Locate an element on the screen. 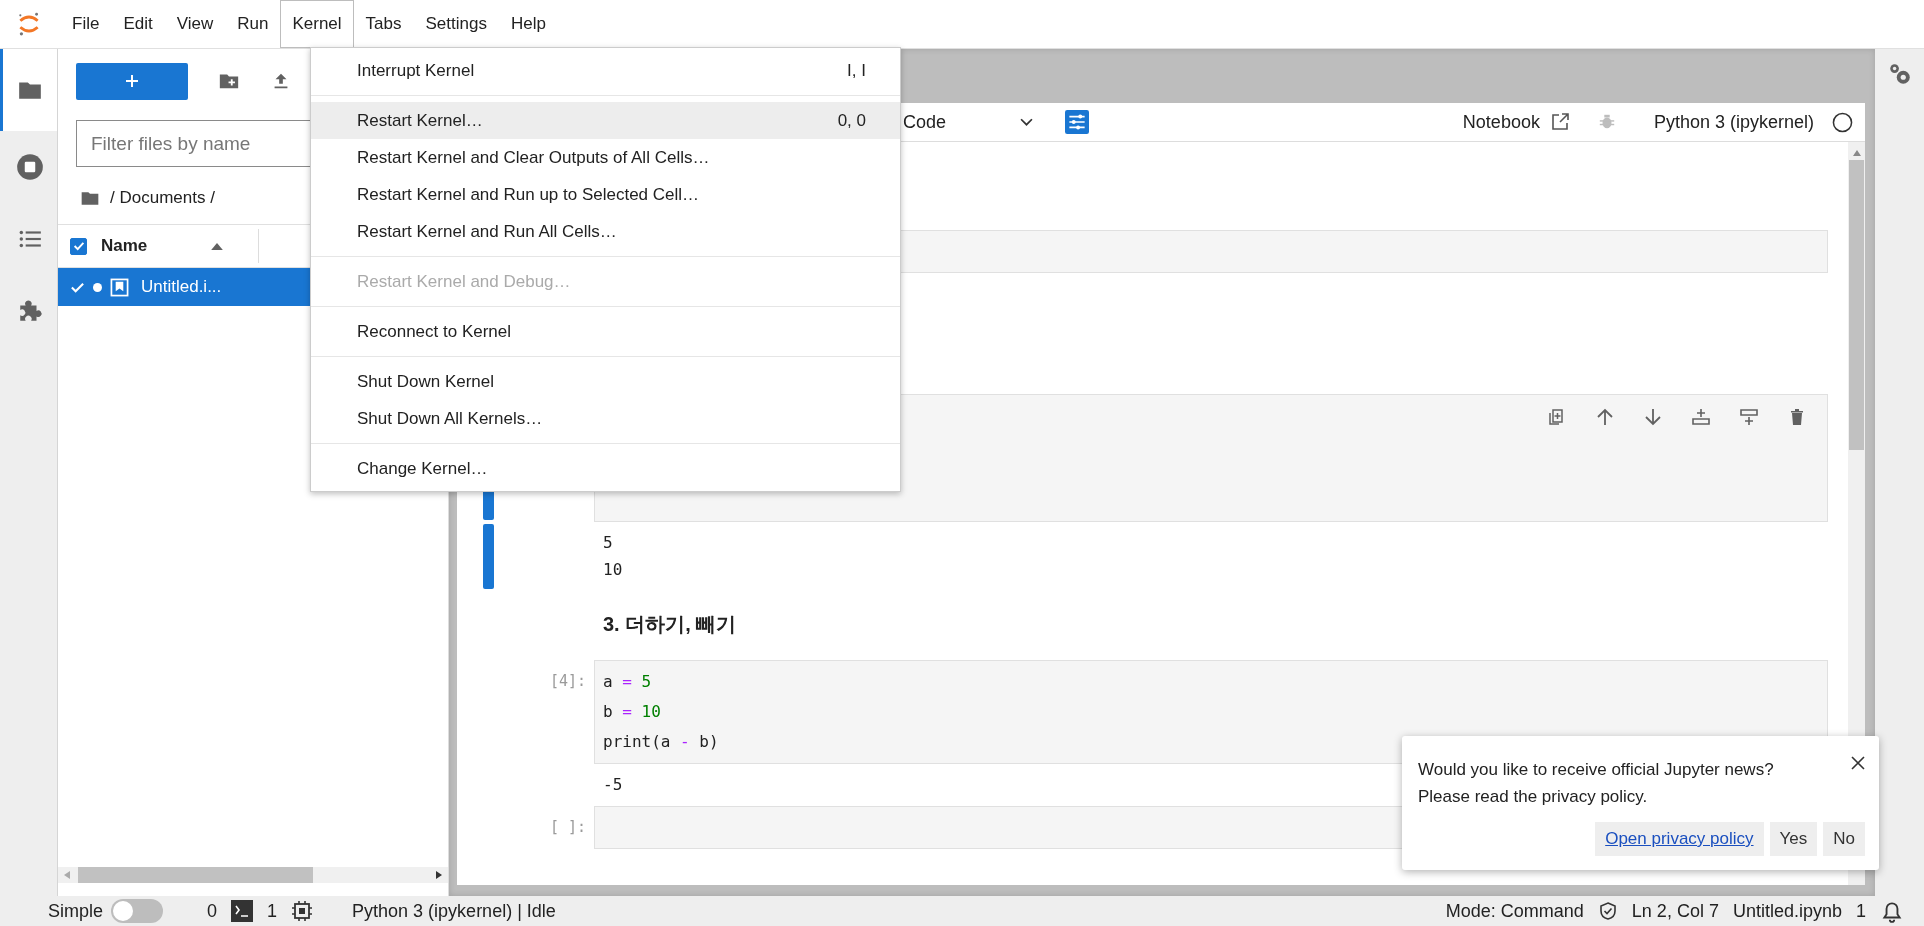 The height and width of the screenshot is (926, 1924). menu-item: Settings is located at coordinates (456, 24).